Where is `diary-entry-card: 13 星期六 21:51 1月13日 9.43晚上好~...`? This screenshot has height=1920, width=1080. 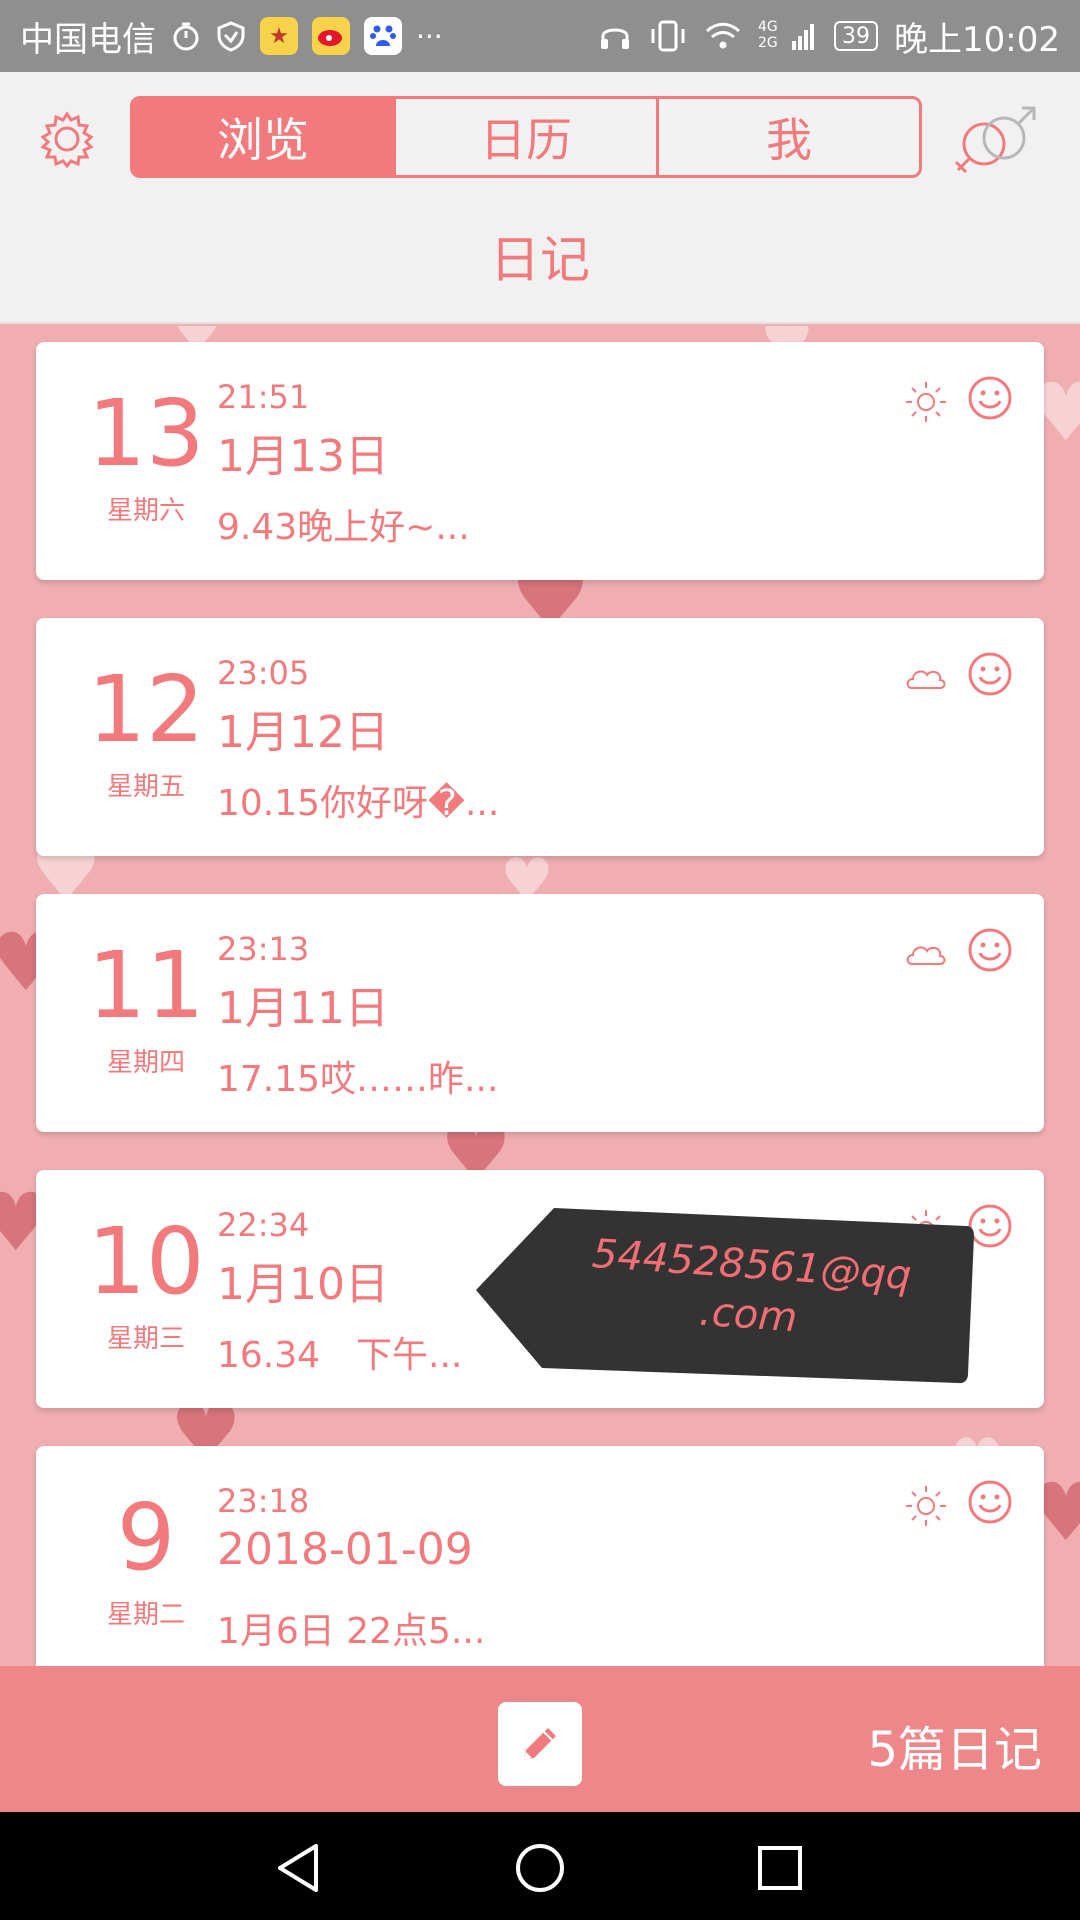 diary-entry-card: 13 星期六 21:51 1月13日 9.43晚上好~... is located at coordinates (540, 461).